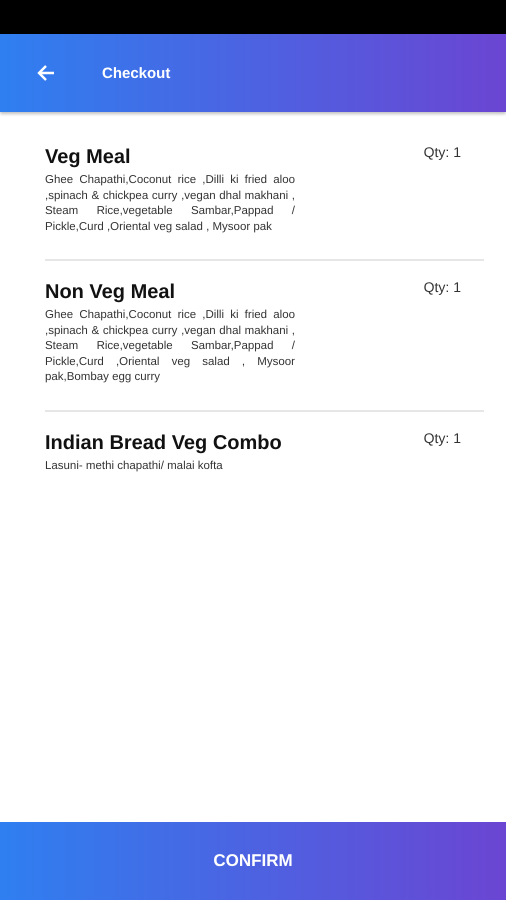 Image resolution: width=506 pixels, height=900 pixels. Describe the element at coordinates (170, 203) in the screenshot. I see `item-description: Ghee Chapathi,Coconut rice ,Dilli ki fried aloo ,spinach & chickpea curry ,vegan dhal makhani , Steam Rice,vegetable Sambar,Pappad / Pickle,Curd ,Oriental veg salad , Mysoor pak` at that location.